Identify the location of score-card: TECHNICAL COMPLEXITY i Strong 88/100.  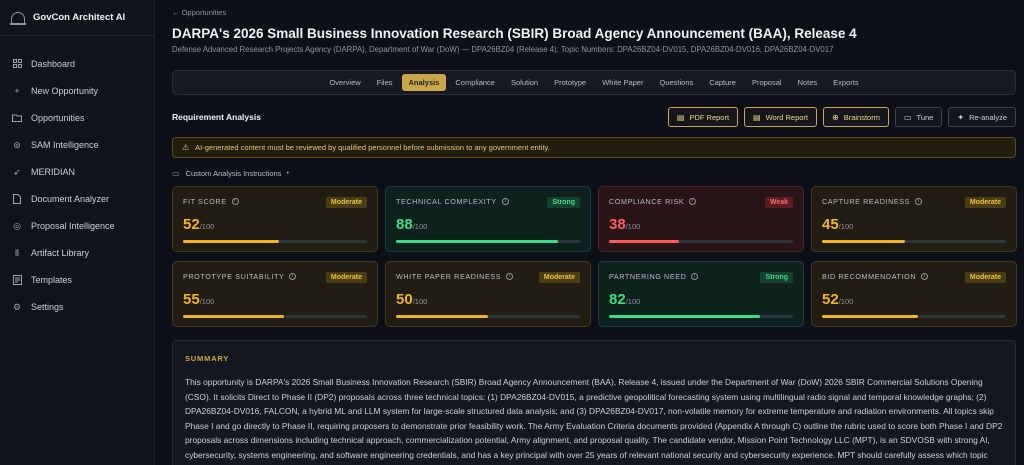
(488, 219).